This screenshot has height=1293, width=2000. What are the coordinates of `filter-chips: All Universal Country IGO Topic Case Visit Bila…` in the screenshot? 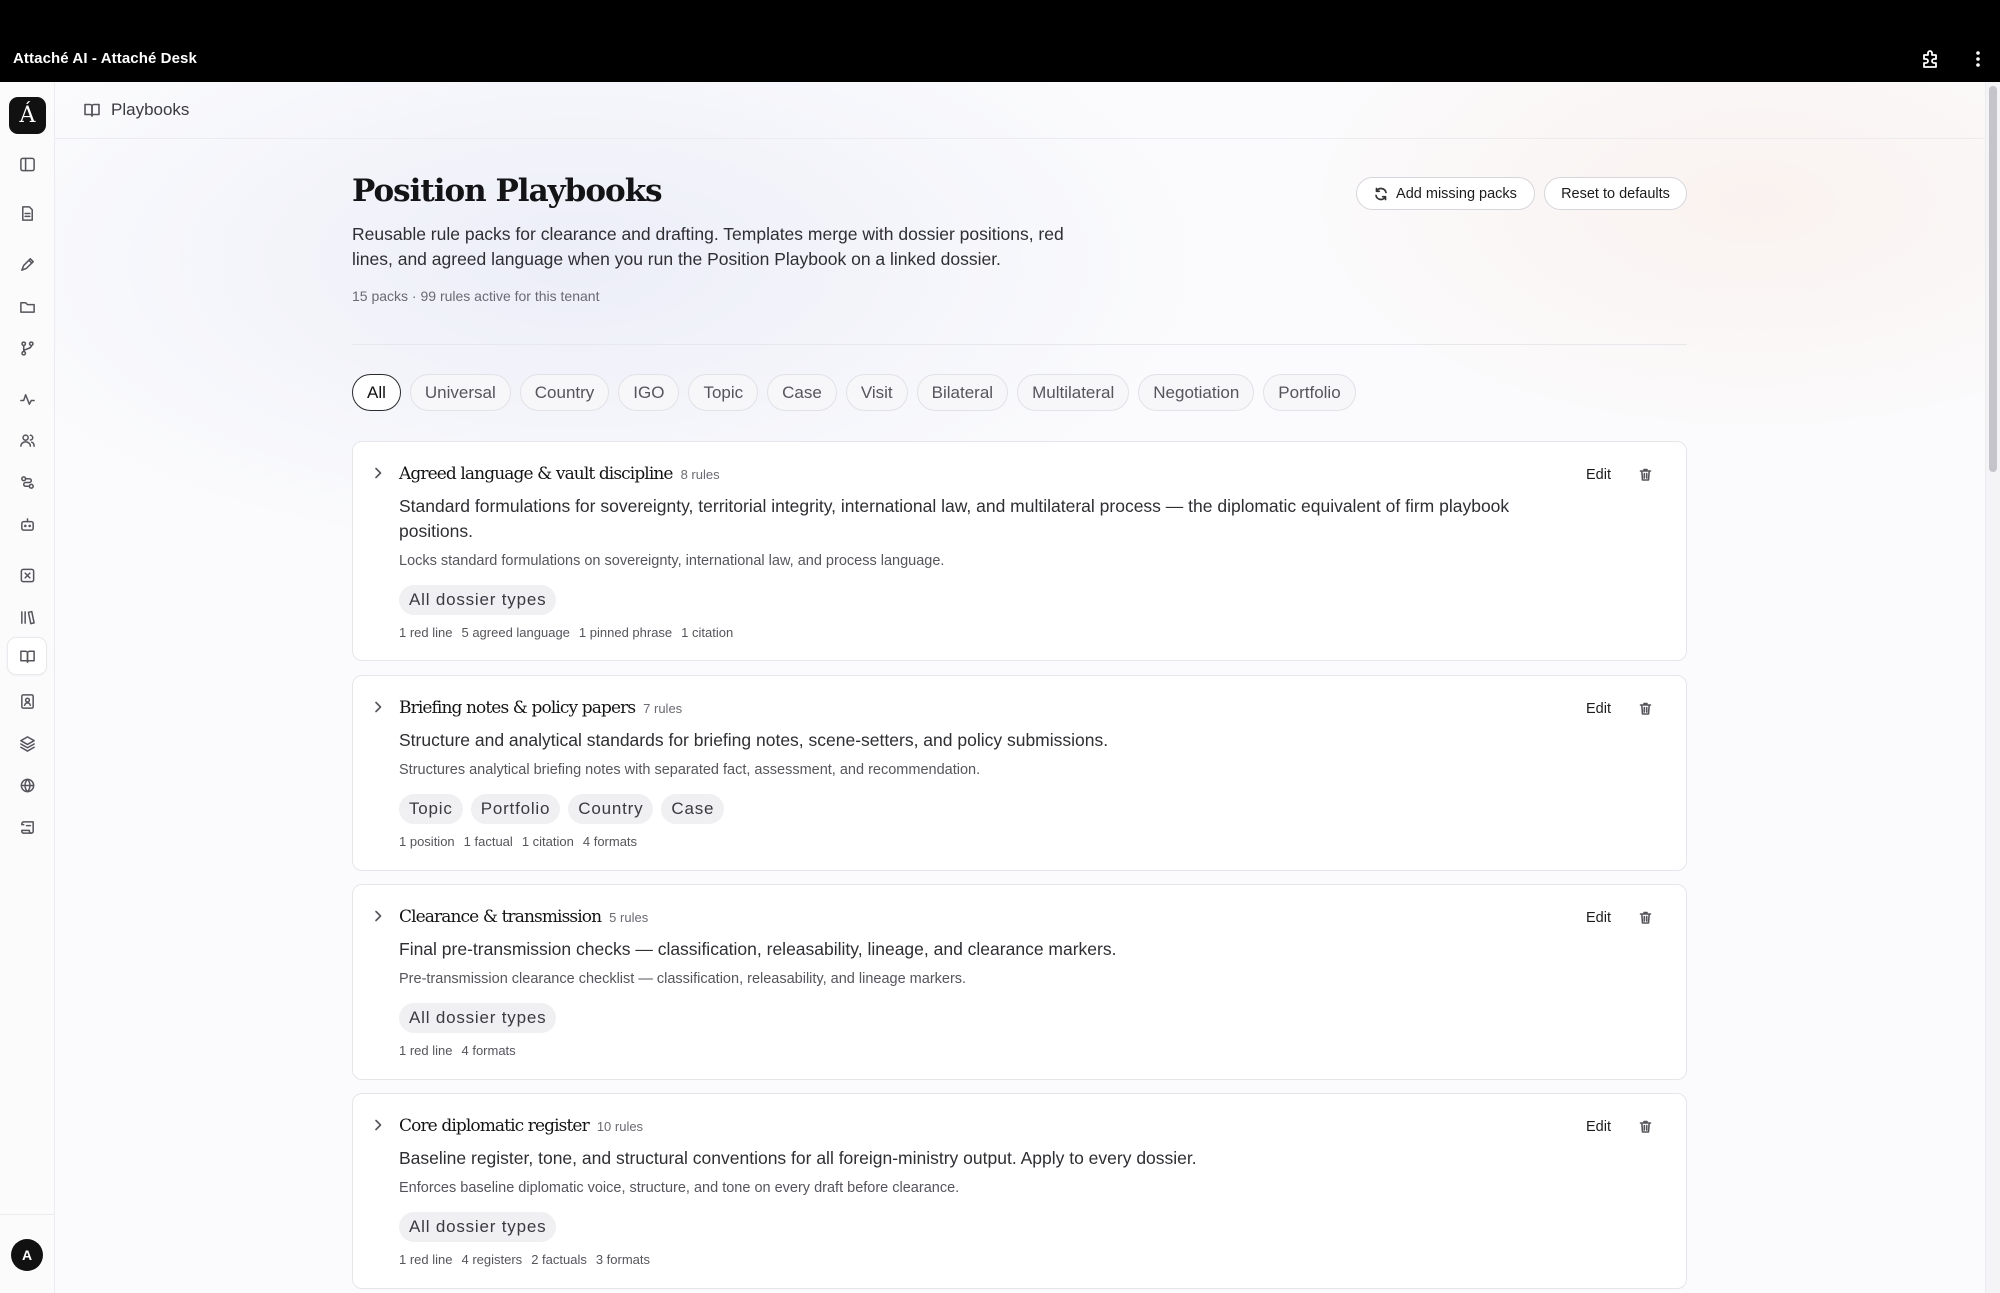 It's located at (854, 392).